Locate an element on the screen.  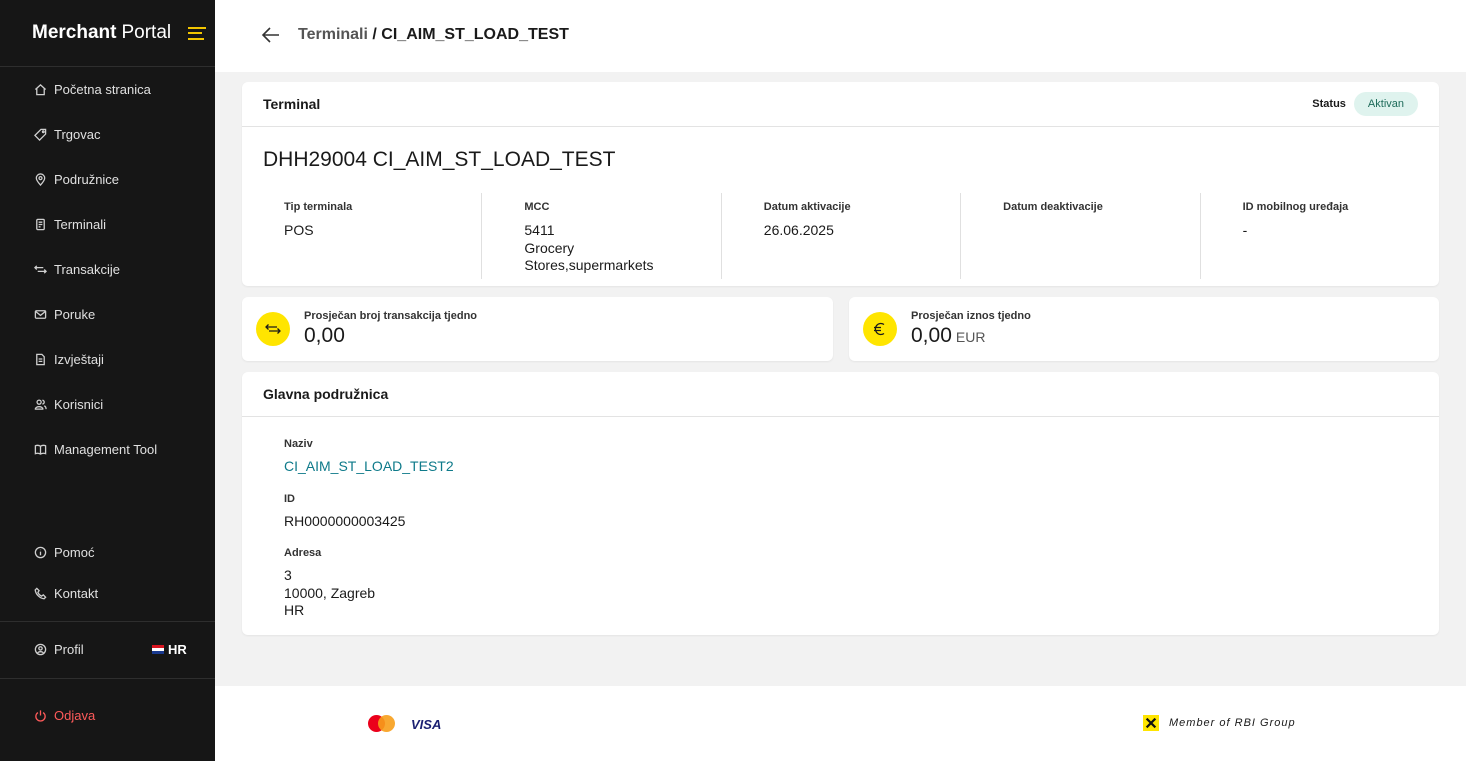
sidebar-item-contact: Kontakt is located at coordinates (65, 593).